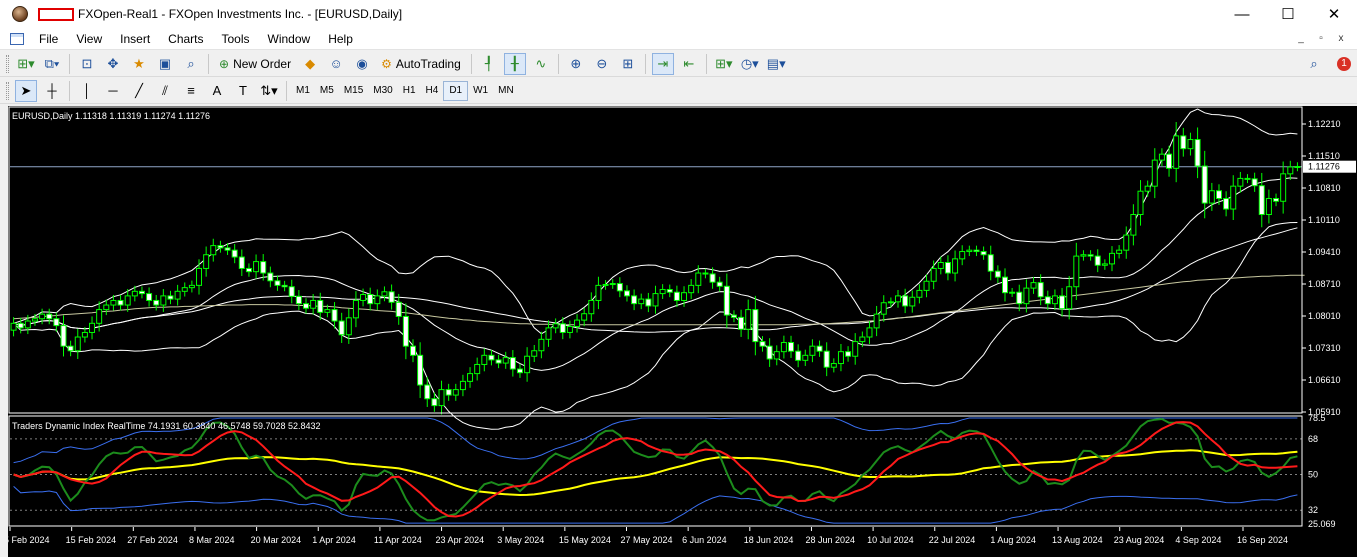 The height and width of the screenshot is (557, 1357). Describe the element at coordinates (353, 91) in the screenshot. I see `tf-m15: M15` at that location.